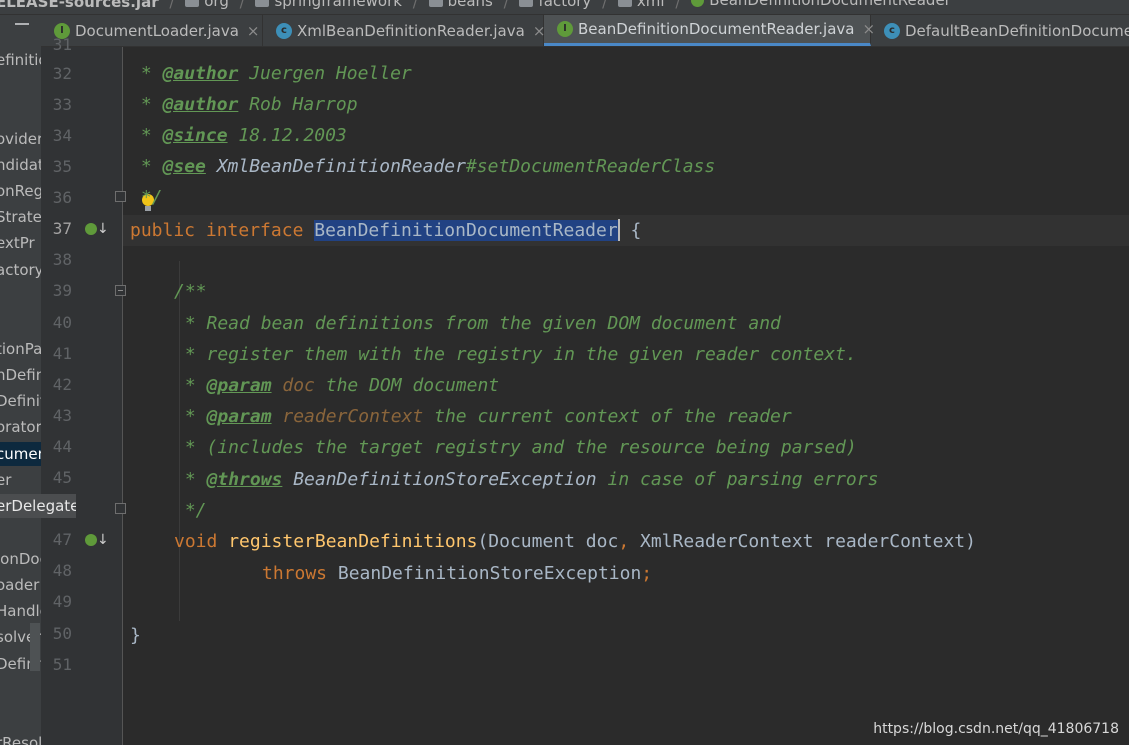 This screenshot has height=745, width=1129. I want to click on breadcrumb-item-xml: xml, so click(641, 5).